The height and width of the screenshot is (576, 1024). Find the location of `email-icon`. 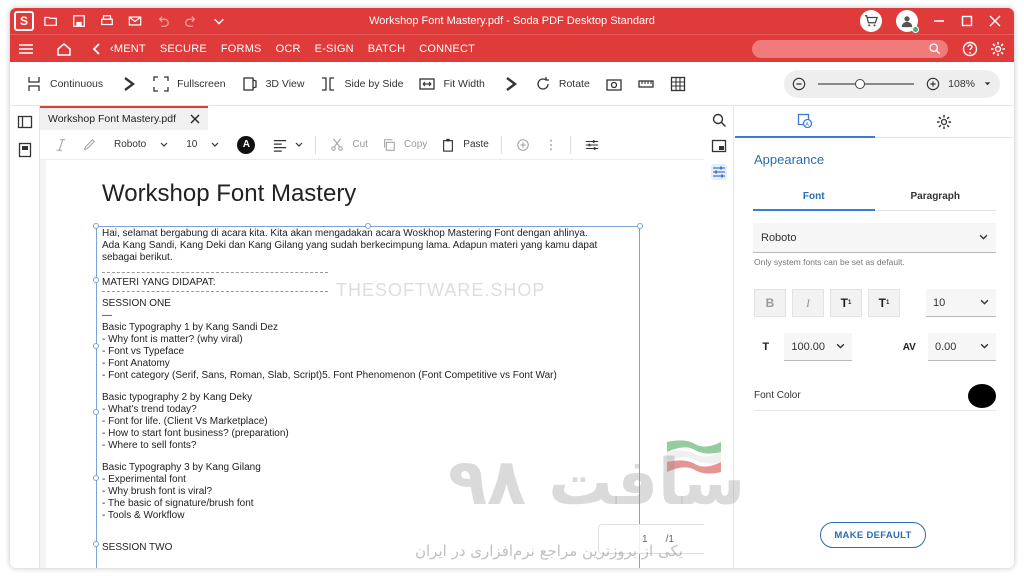

email-icon is located at coordinates (135, 21).